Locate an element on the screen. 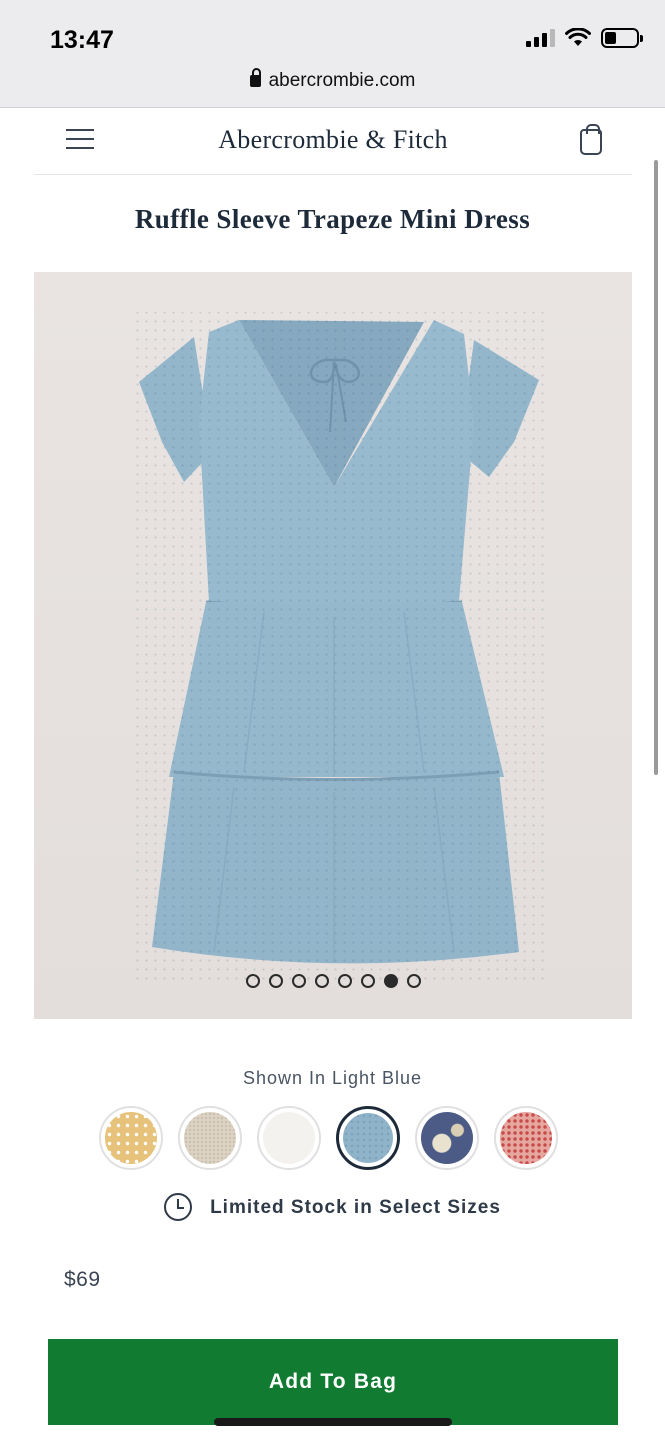 The image size is (665, 1440). swatch-yellow-print is located at coordinates (131, 1138).